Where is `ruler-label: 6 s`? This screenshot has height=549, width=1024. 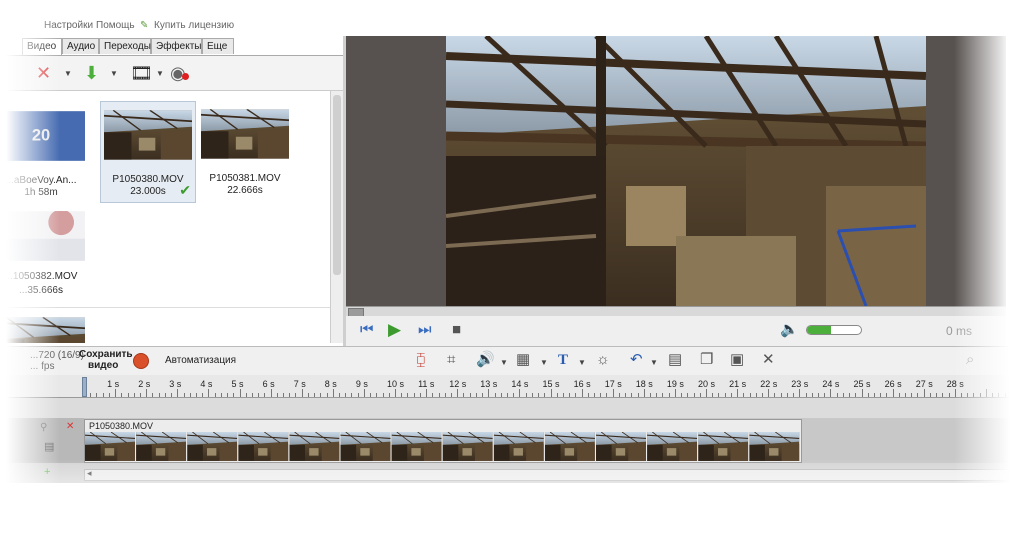
ruler-label: 6 s is located at coordinates (268, 384).